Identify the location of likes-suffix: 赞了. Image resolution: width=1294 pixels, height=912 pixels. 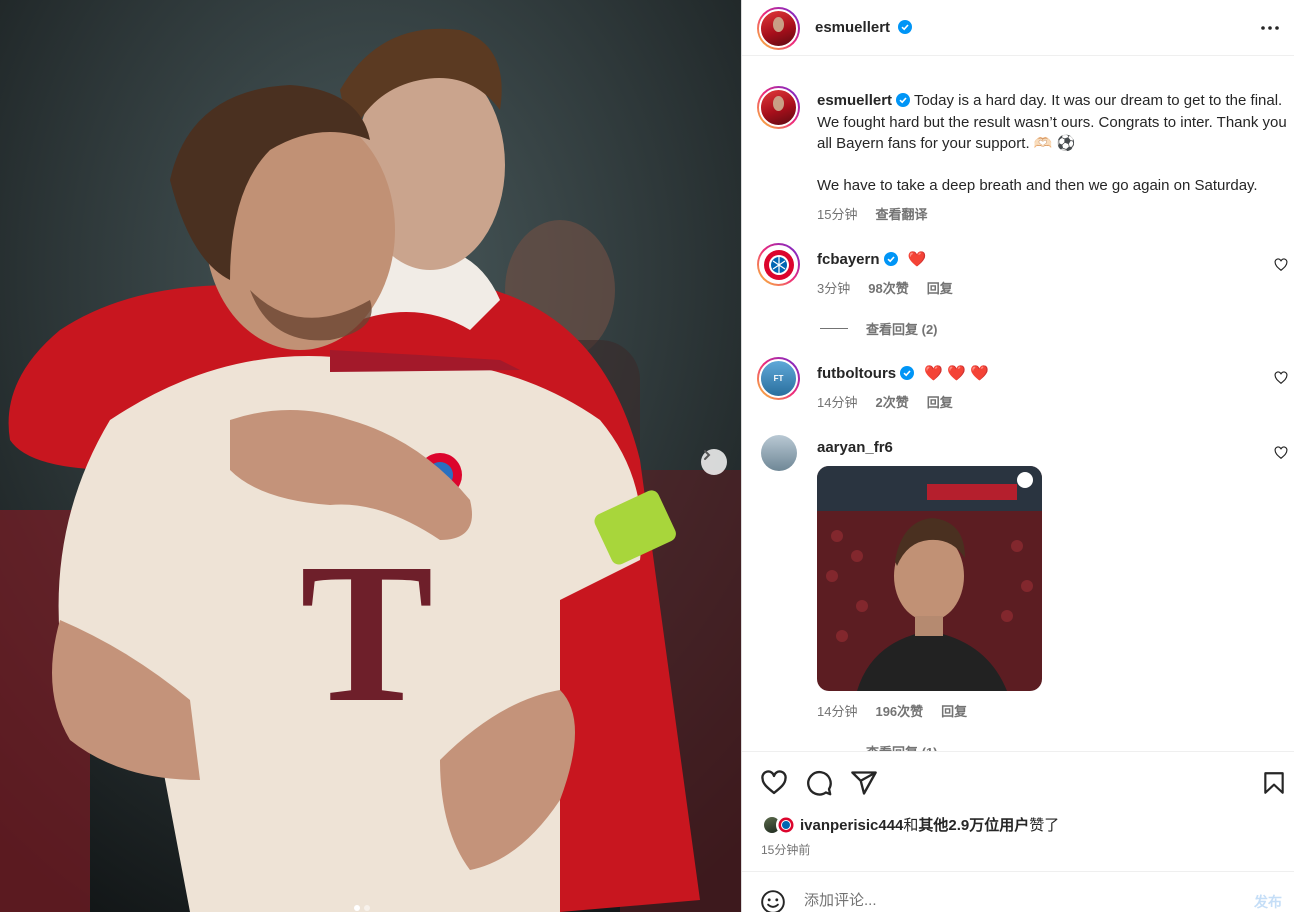
(1044, 825).